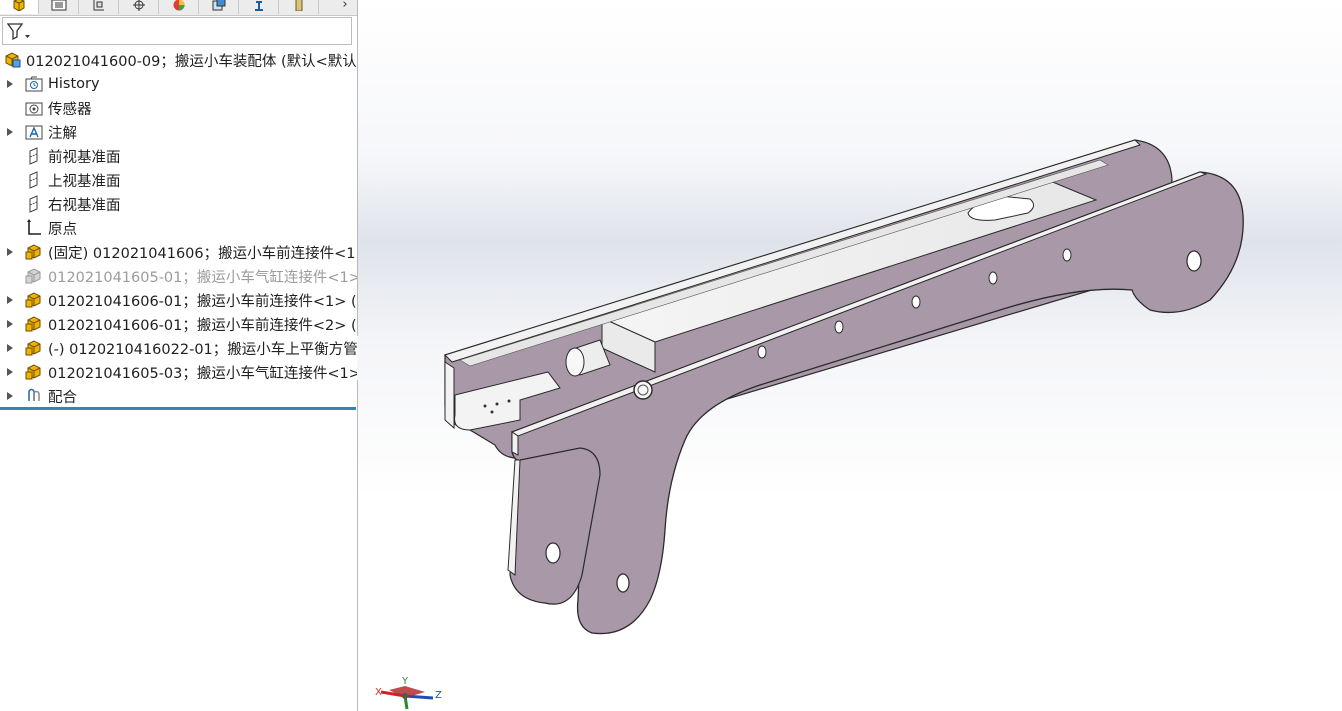  I want to click on triad-z-label: Z, so click(438, 695).